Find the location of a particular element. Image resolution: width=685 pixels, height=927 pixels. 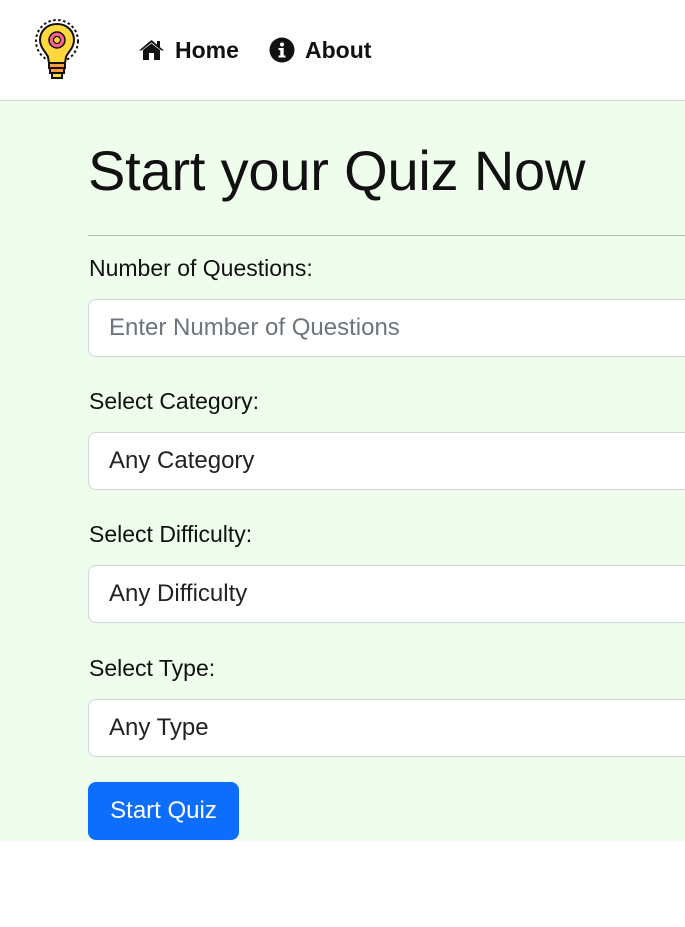

type-selected-value: Any Type is located at coordinates (159, 727).